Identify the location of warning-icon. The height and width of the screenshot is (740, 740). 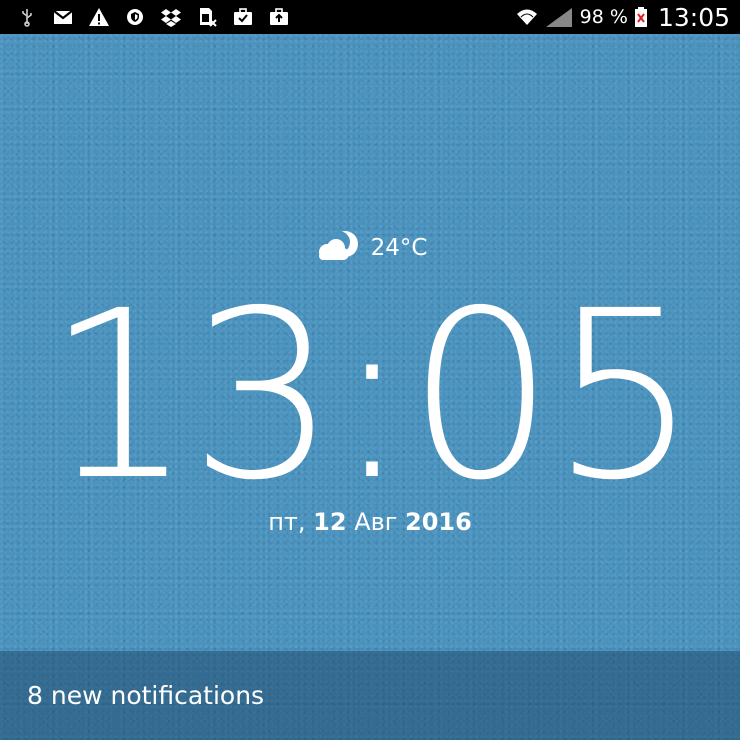
(99, 17).